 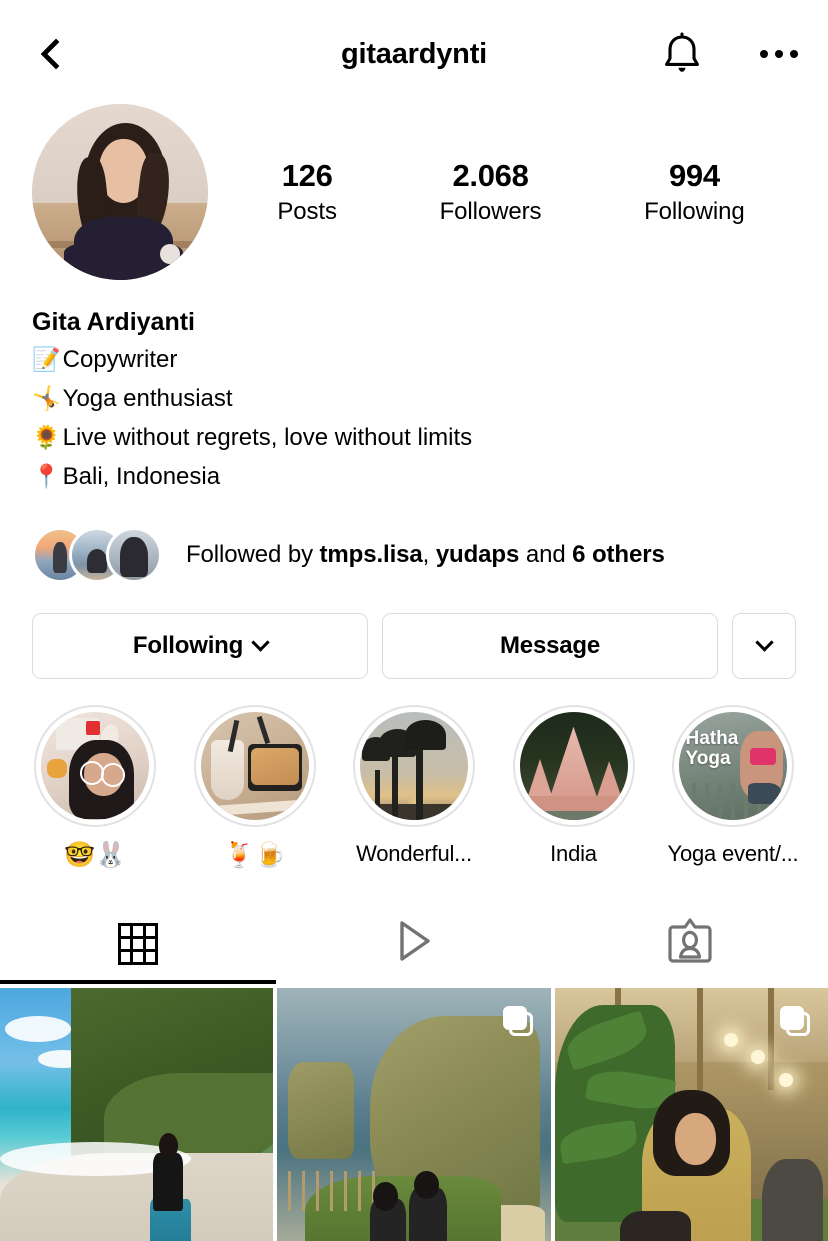 I want to click on stat-posts: 126 Posts, so click(x=307, y=192).